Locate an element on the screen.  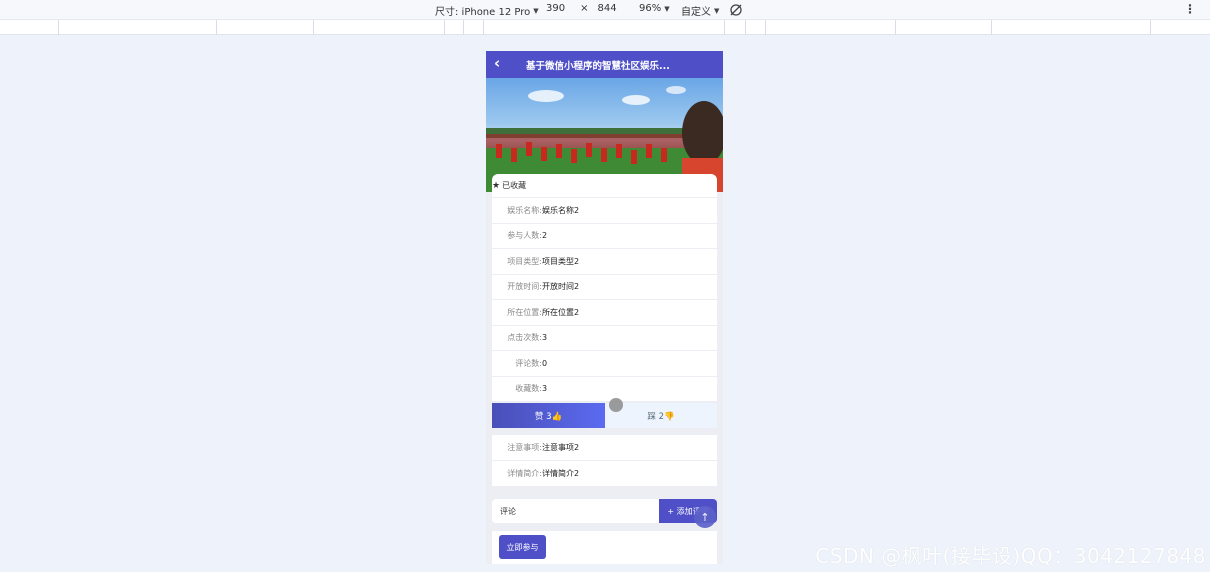
rotate-icon is located at coordinates (736, 10).